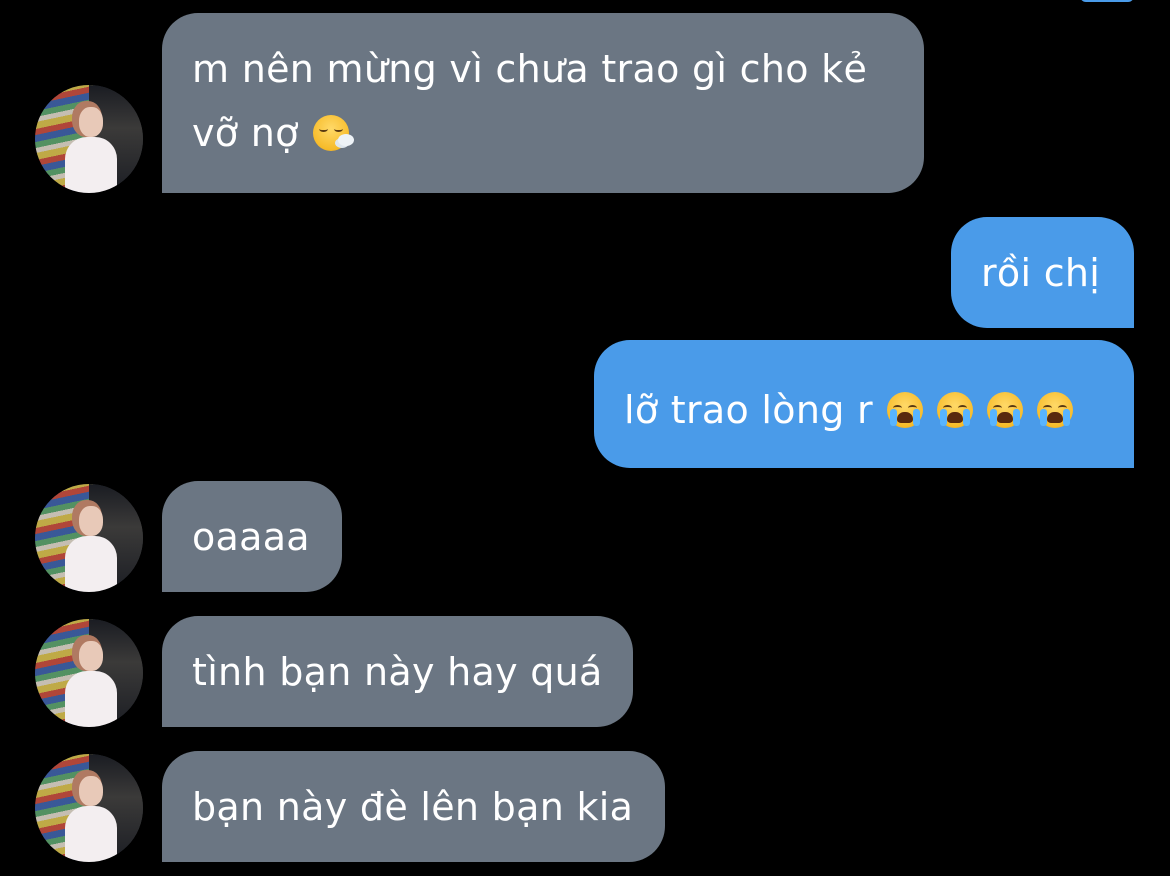  What do you see at coordinates (1107, 1) in the screenshot?
I see `previous-message-bubble-edge` at bounding box center [1107, 1].